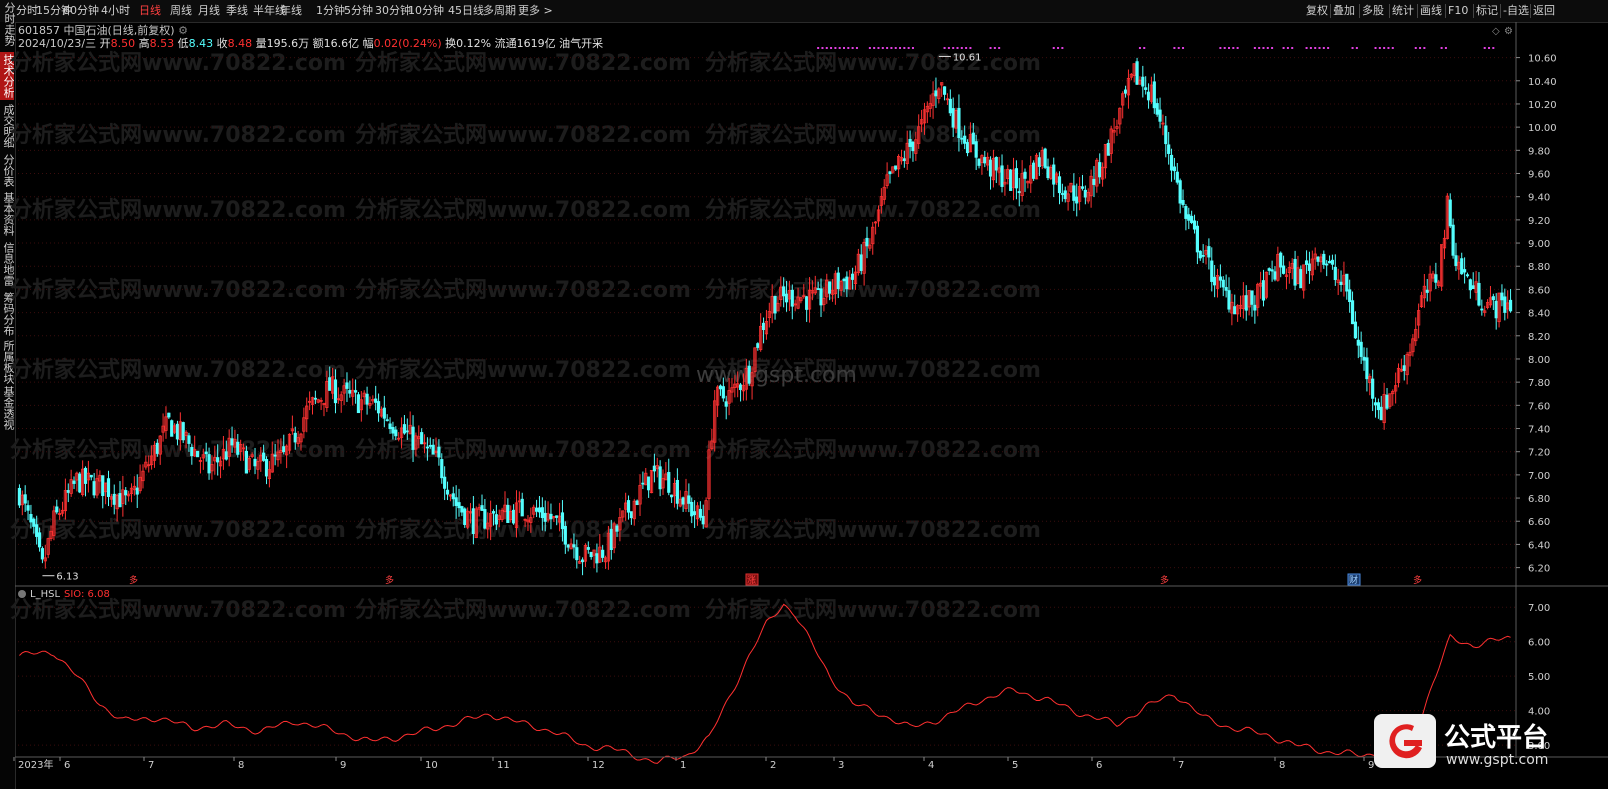 The height and width of the screenshot is (789, 1608). I want to click on time-tick-label: 7, so click(1181, 765).